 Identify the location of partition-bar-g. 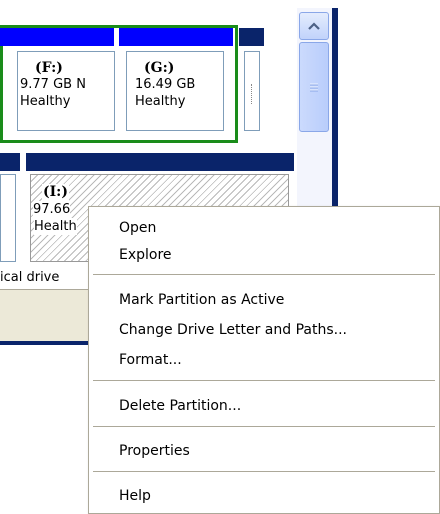
(176, 37).